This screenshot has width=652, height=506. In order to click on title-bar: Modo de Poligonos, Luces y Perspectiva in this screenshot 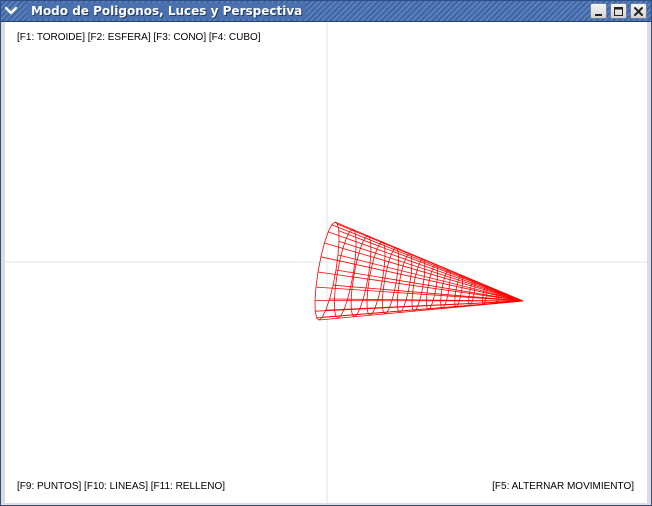, I will do `click(326, 11)`.